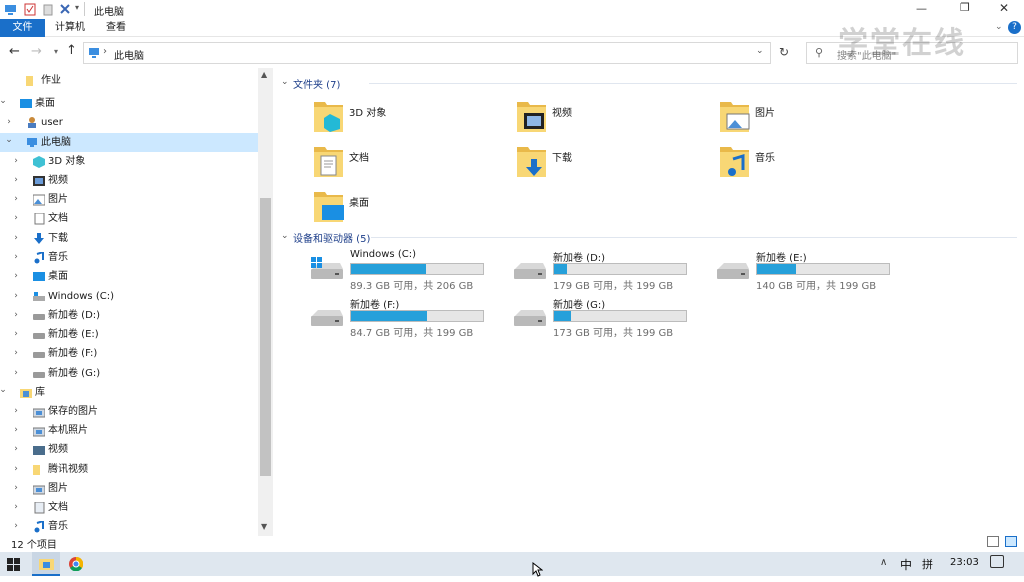 The width and height of the screenshot is (1024, 582). Describe the element at coordinates (30, 9) in the screenshot. I see `properties-icon` at that location.